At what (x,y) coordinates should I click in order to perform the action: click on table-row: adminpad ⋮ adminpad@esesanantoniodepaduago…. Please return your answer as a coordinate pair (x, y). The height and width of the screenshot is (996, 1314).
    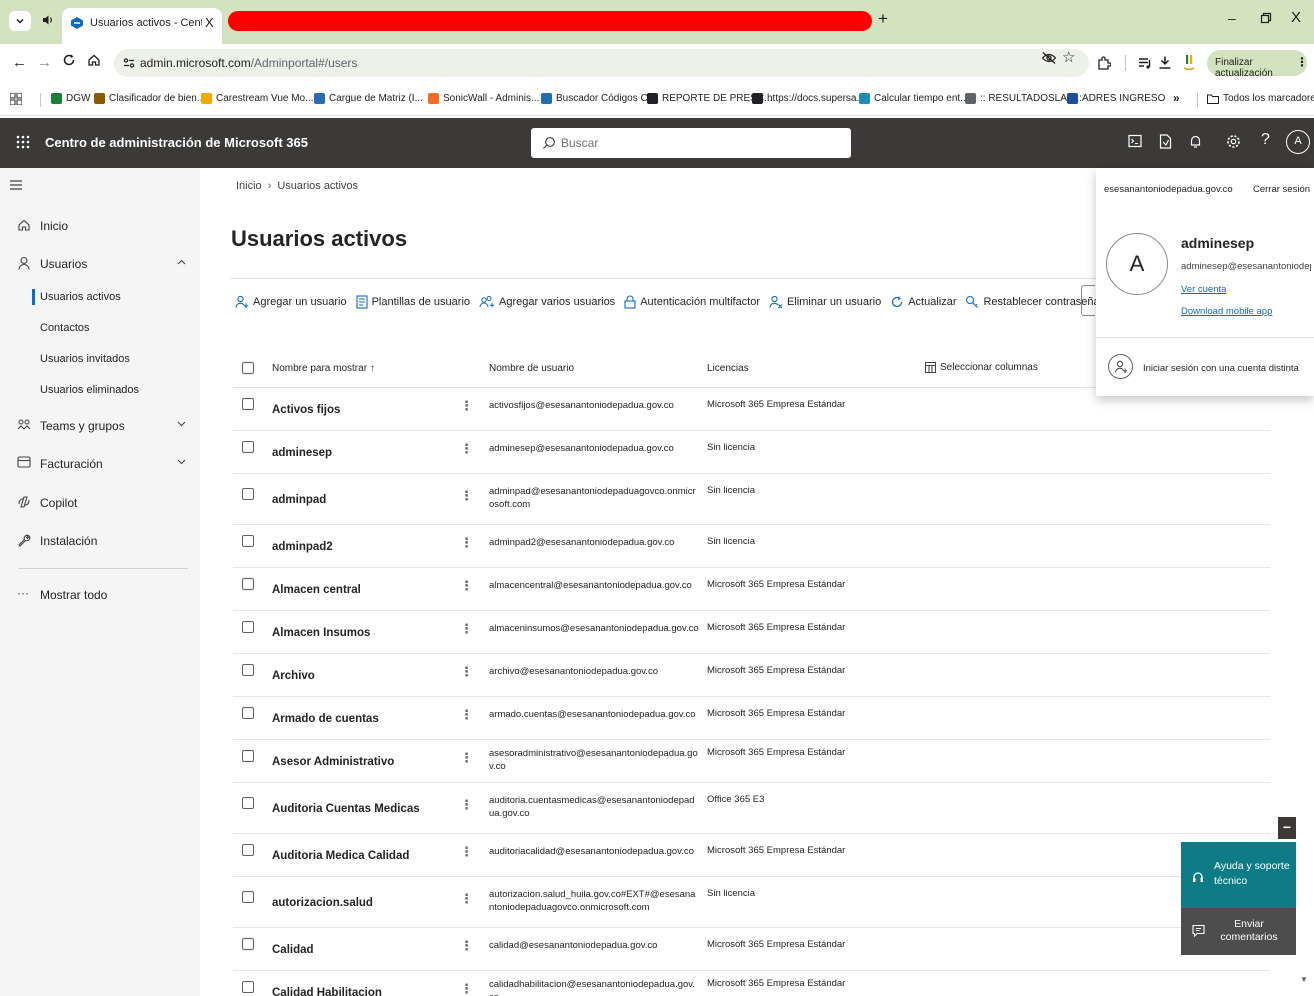
    Looking at the image, I should click on (751, 499).